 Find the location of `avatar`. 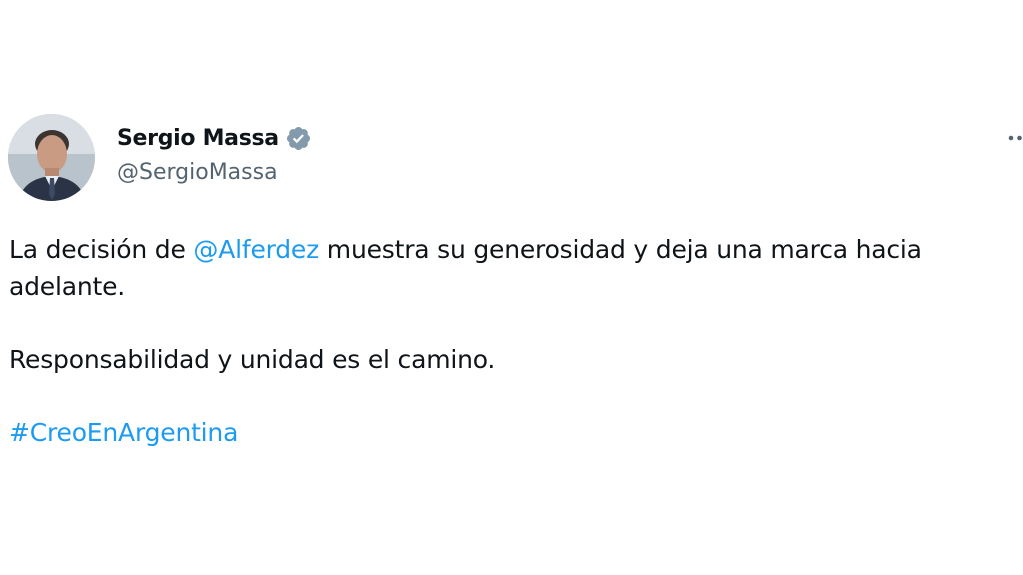

avatar is located at coordinates (51, 157).